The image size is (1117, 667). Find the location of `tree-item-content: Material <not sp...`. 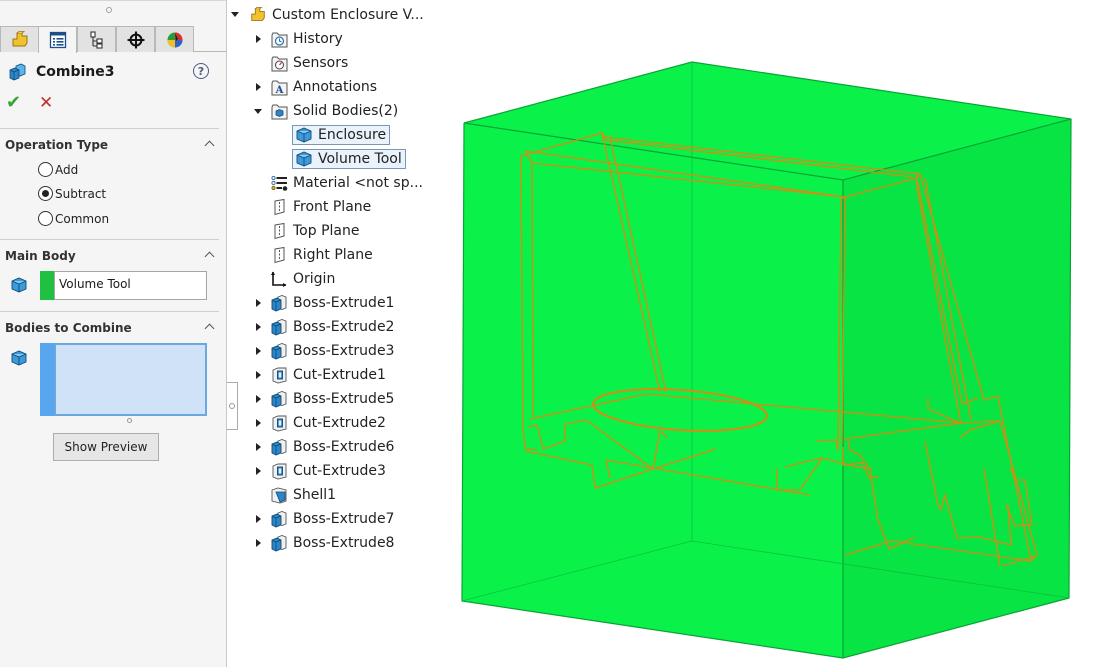

tree-item-content: Material <not sp... is located at coordinates (346, 183).